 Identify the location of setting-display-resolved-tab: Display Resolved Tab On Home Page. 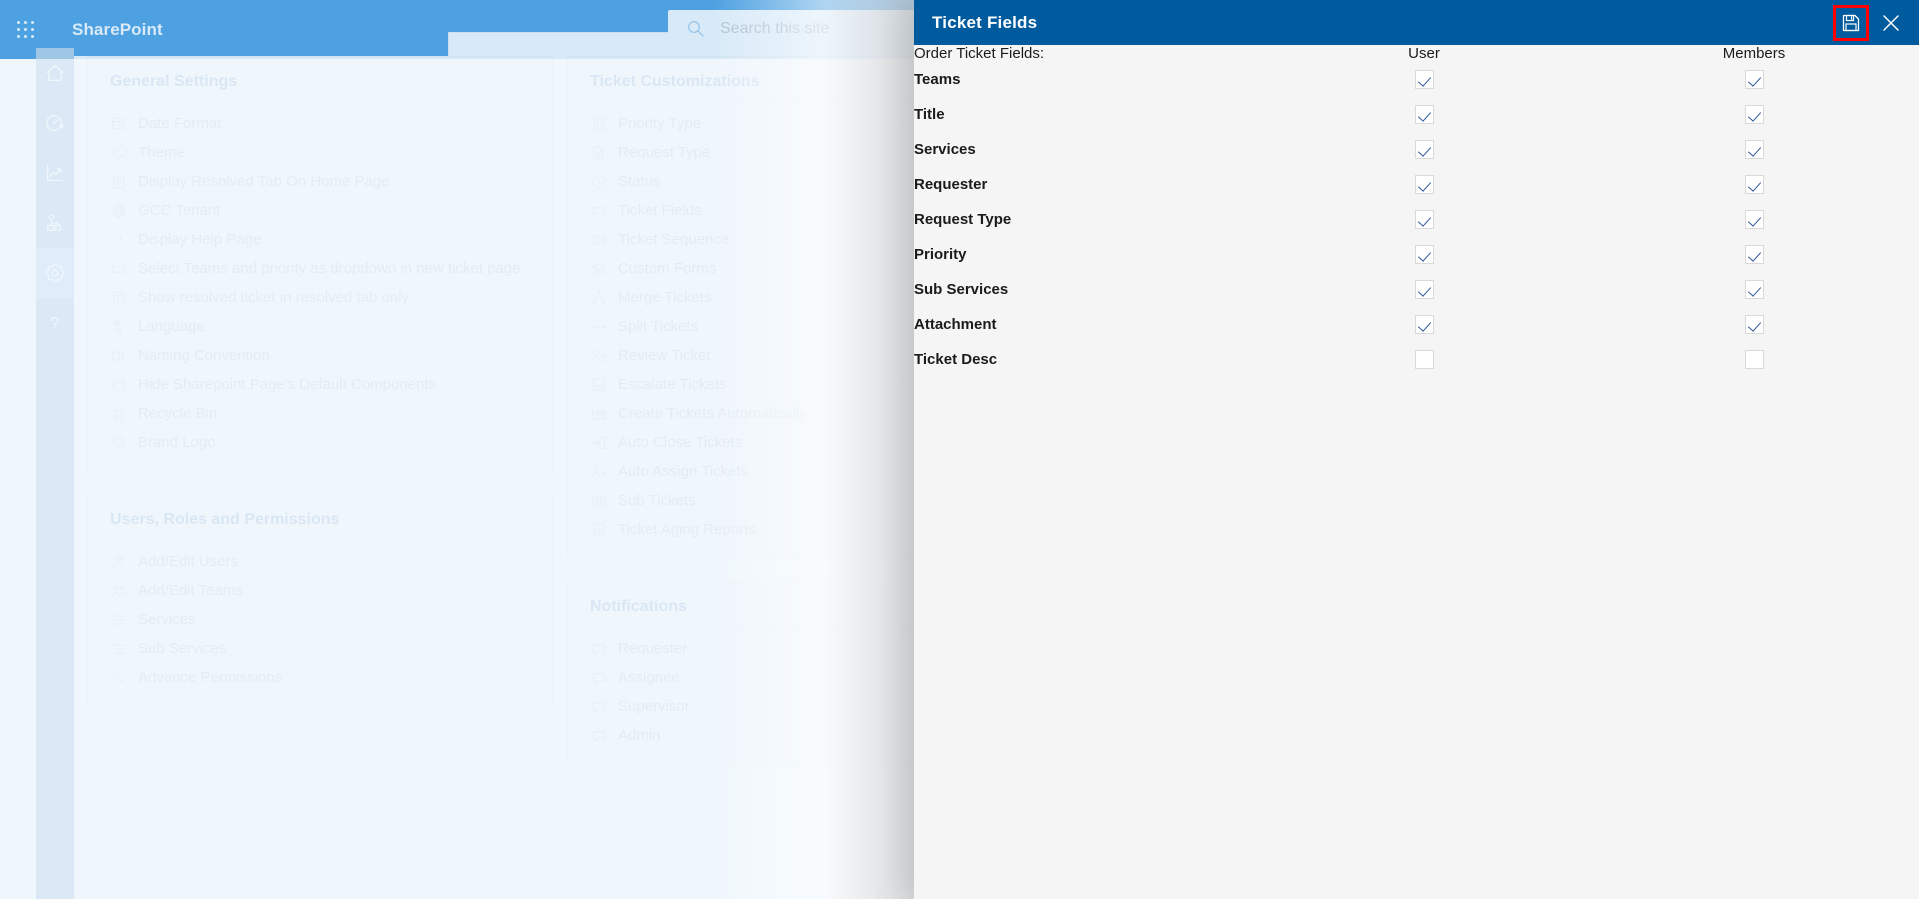
(320, 181).